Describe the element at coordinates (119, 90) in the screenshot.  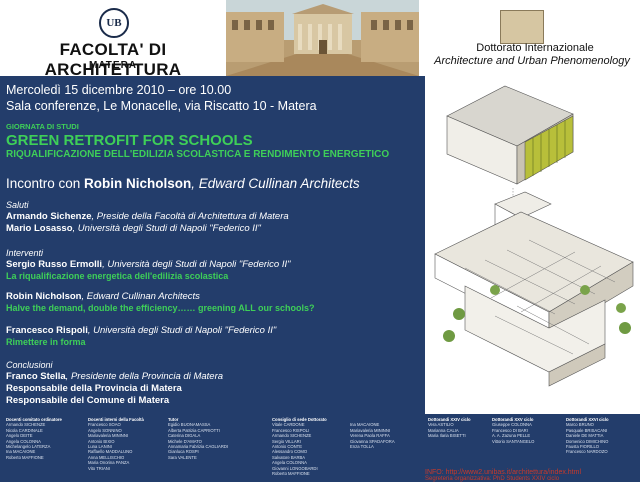
I see `event-date: Mercoledì 15 dicembre 2010 – ore 10.00` at that location.